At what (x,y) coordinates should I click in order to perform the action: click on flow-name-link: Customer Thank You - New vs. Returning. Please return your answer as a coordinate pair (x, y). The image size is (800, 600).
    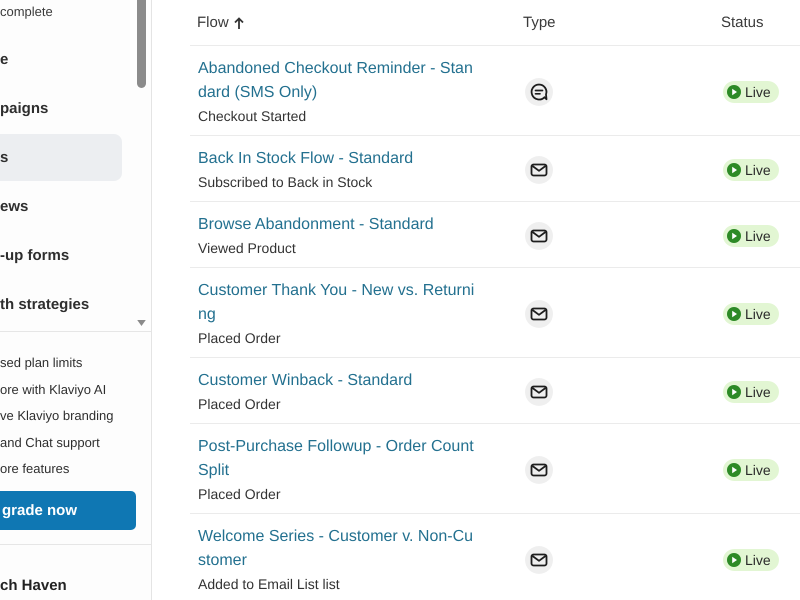
    Looking at the image, I should click on (338, 303).